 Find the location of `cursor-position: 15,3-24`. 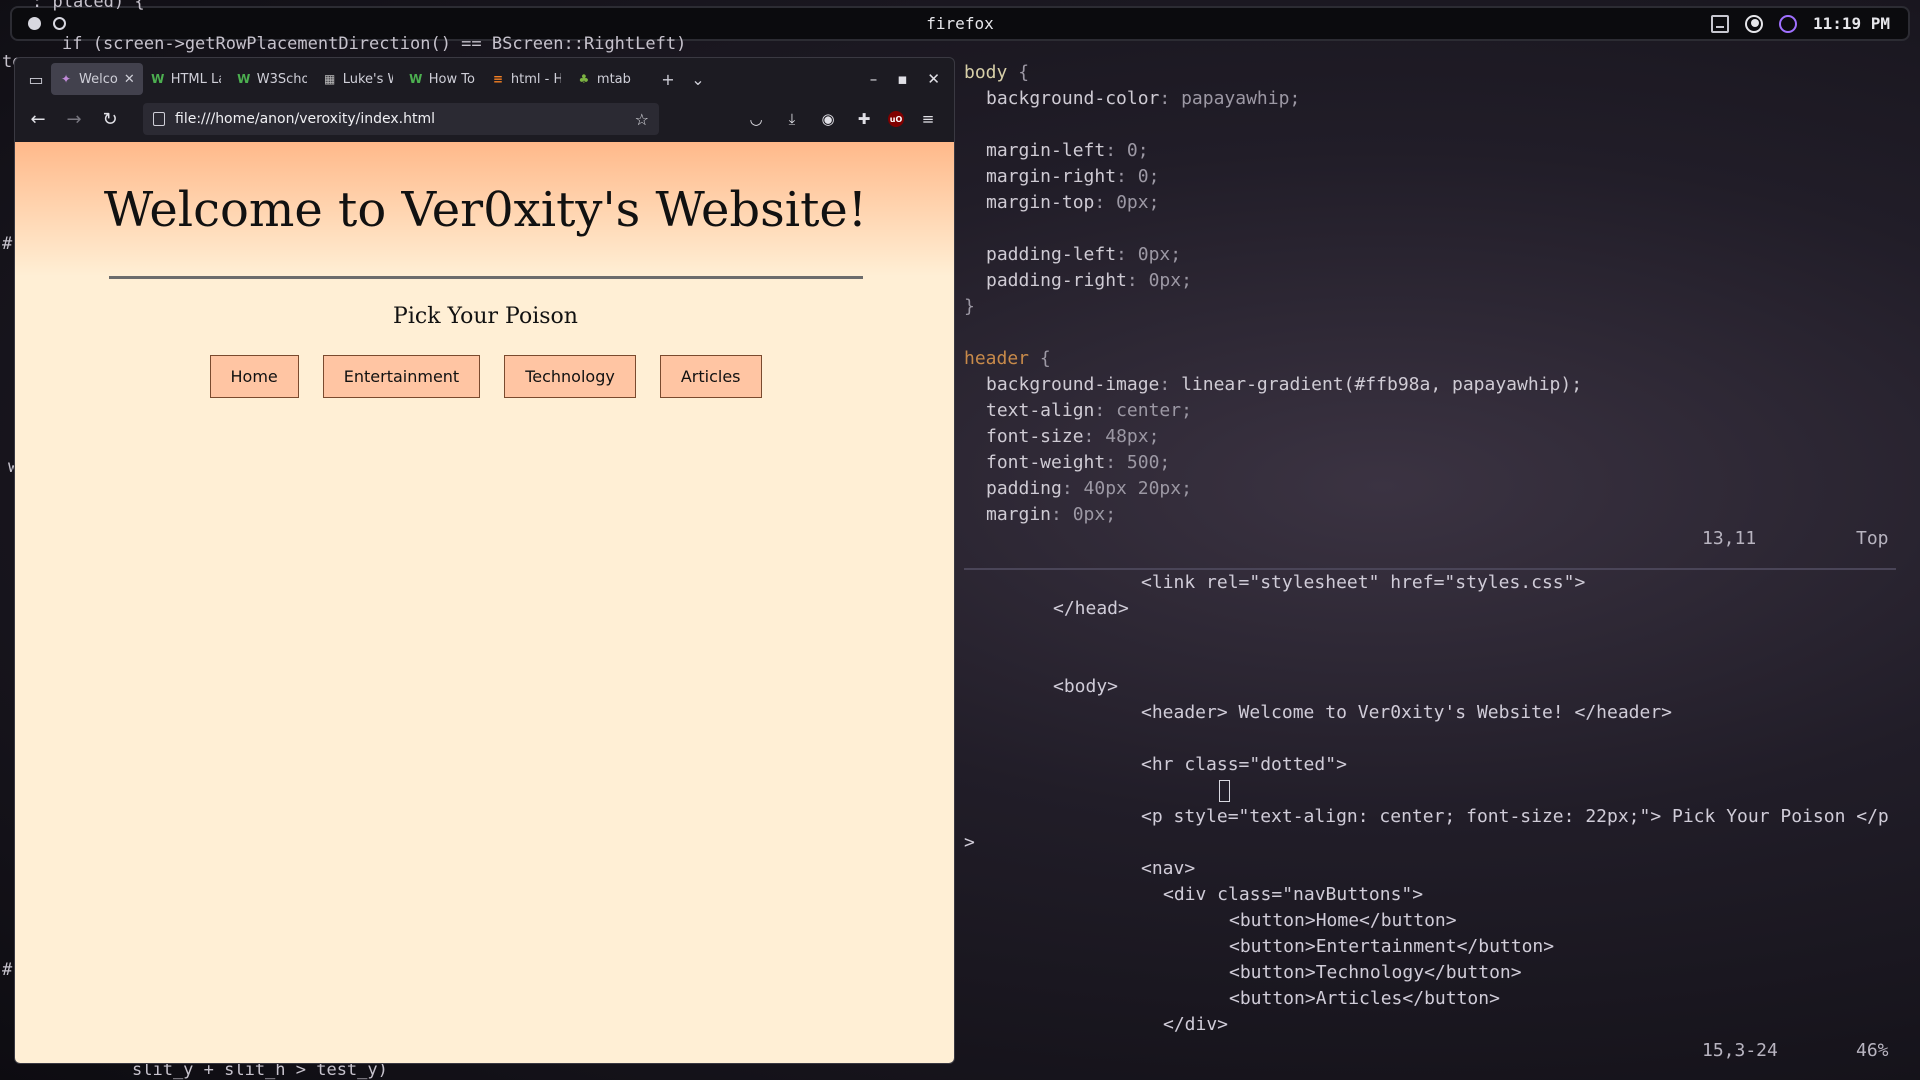

cursor-position: 15,3-24 is located at coordinates (1740, 1050).